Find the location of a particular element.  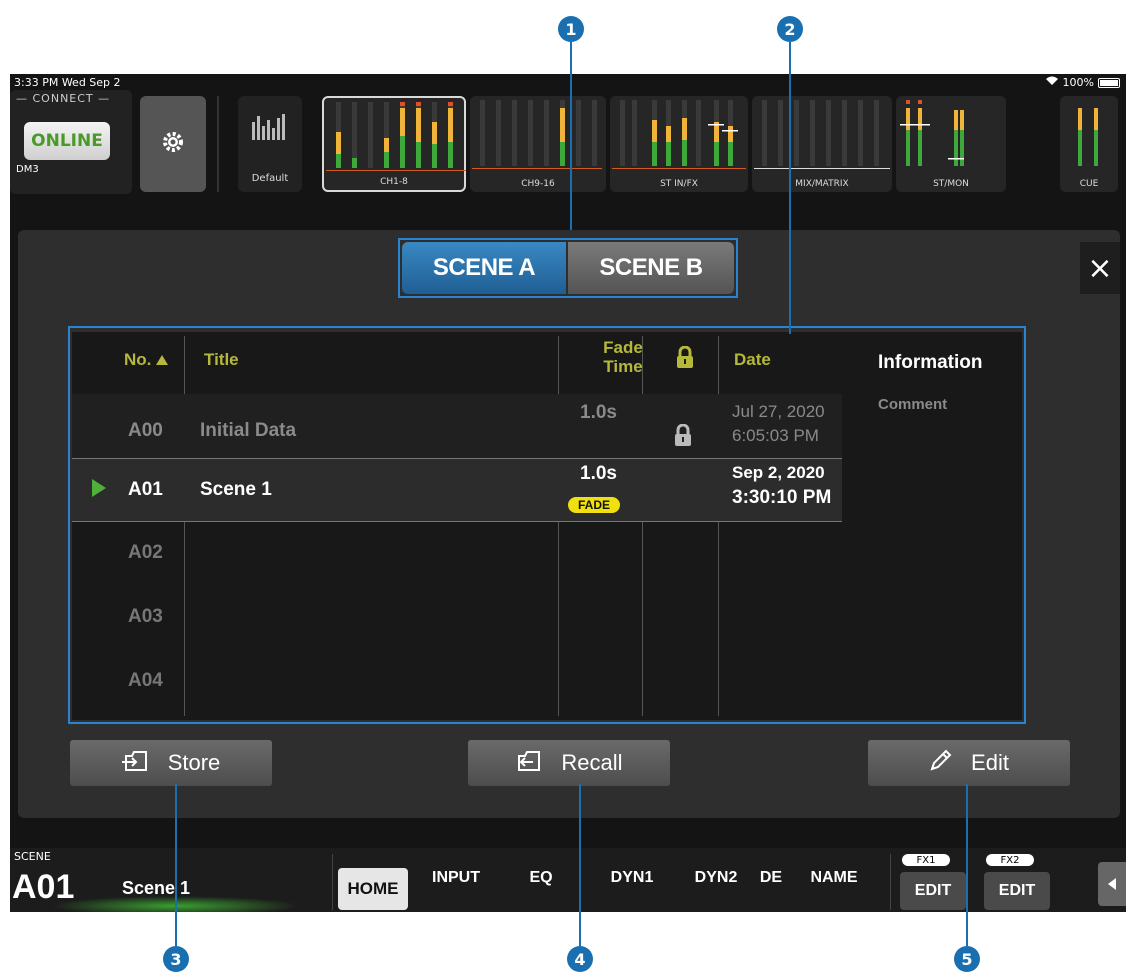

home-button: HOME is located at coordinates (373, 889).